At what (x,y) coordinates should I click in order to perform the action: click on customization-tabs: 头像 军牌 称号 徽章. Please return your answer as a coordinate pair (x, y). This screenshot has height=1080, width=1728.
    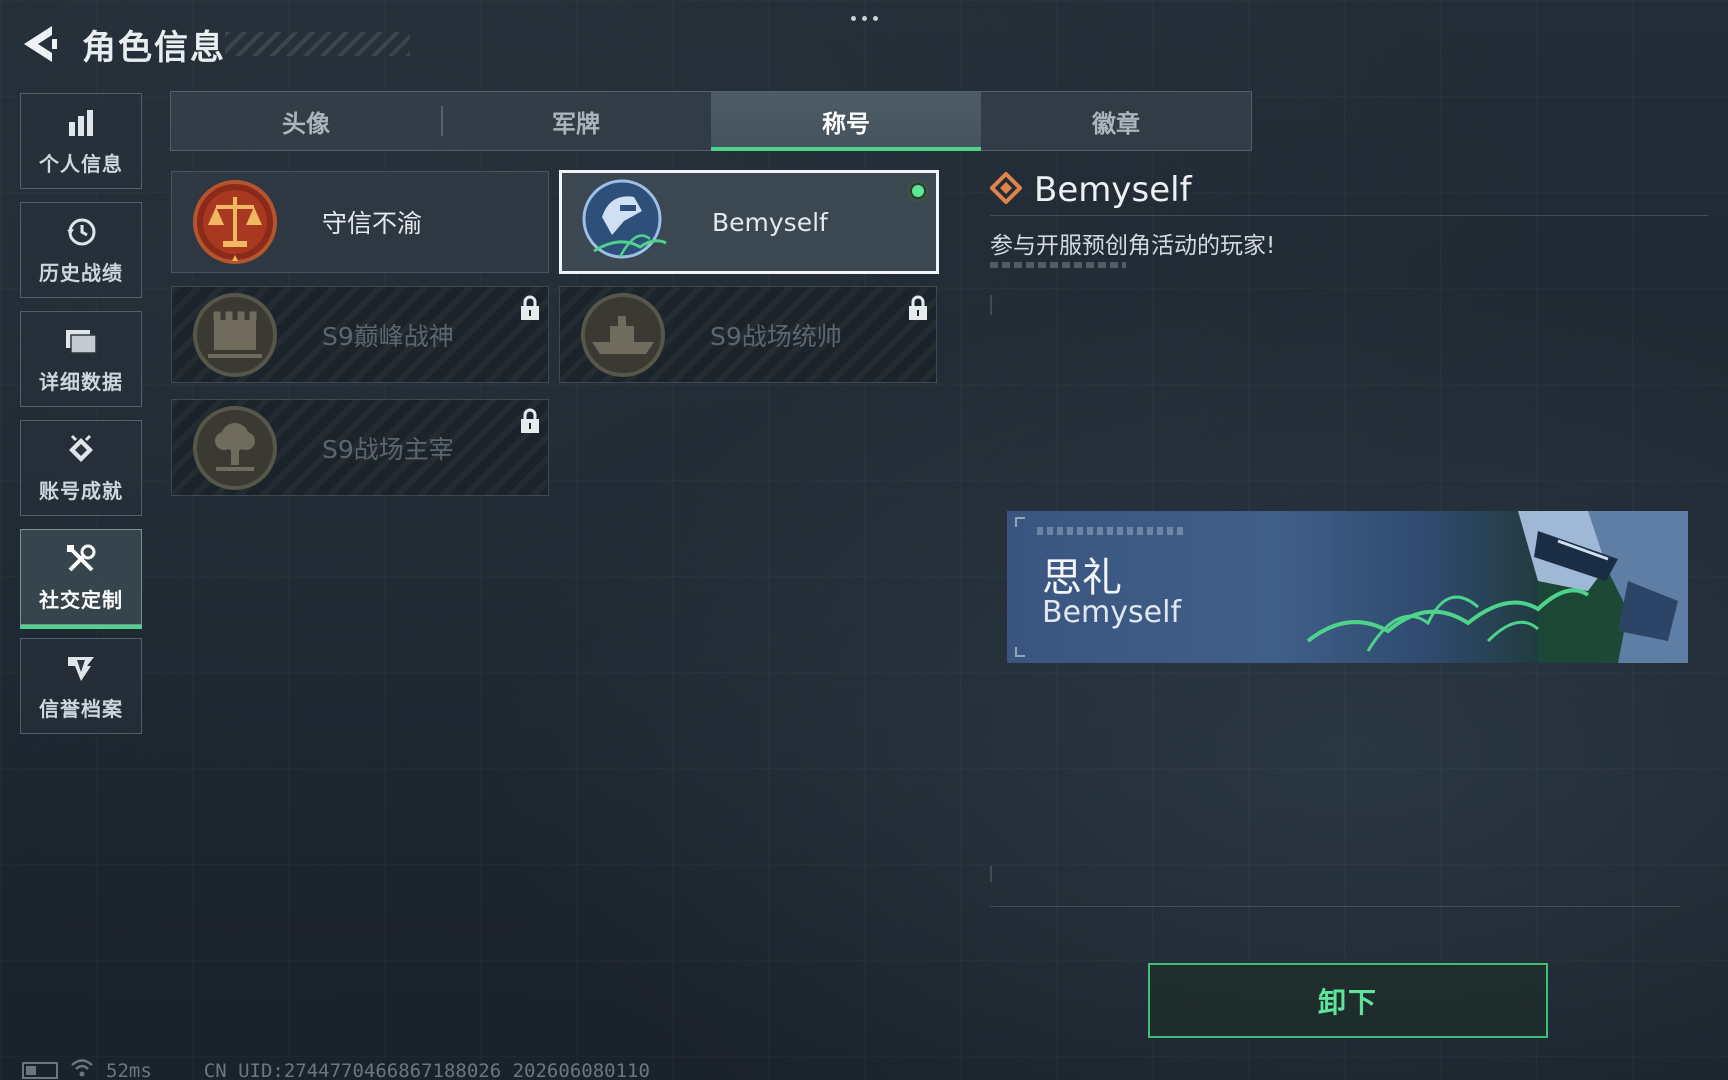
    Looking at the image, I should click on (711, 121).